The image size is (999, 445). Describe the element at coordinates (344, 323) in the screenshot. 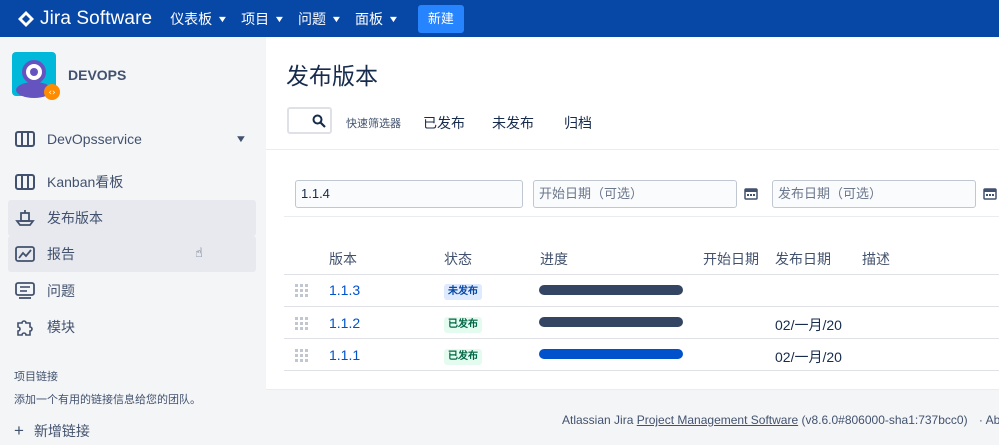

I see `version-link: 1.1.2` at that location.